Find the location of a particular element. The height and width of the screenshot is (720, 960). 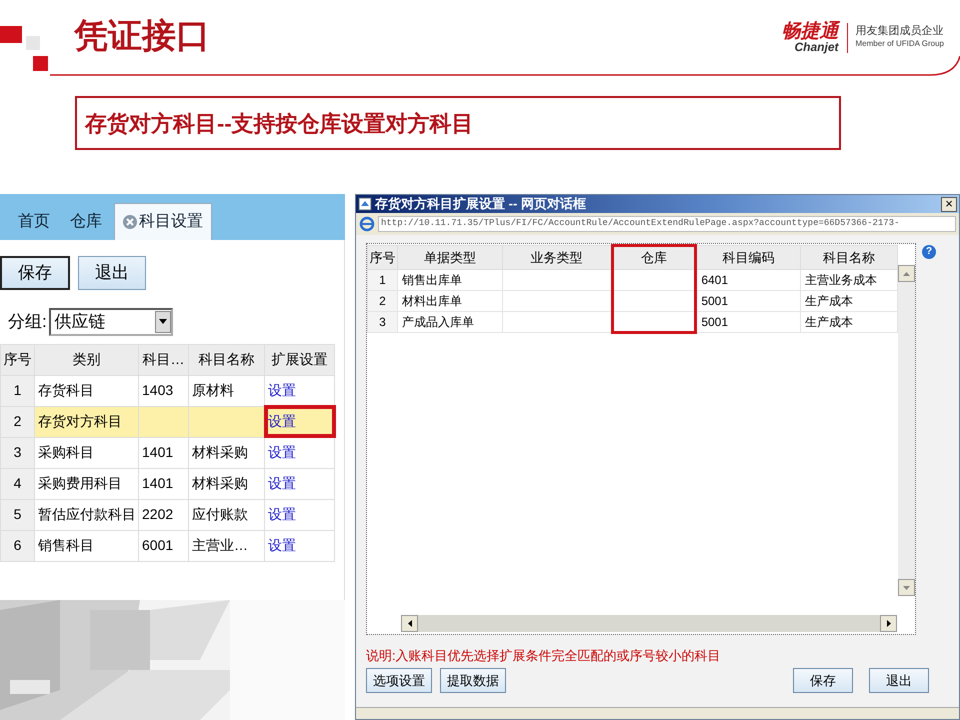

column-header: 业务类型 is located at coordinates (557, 257).